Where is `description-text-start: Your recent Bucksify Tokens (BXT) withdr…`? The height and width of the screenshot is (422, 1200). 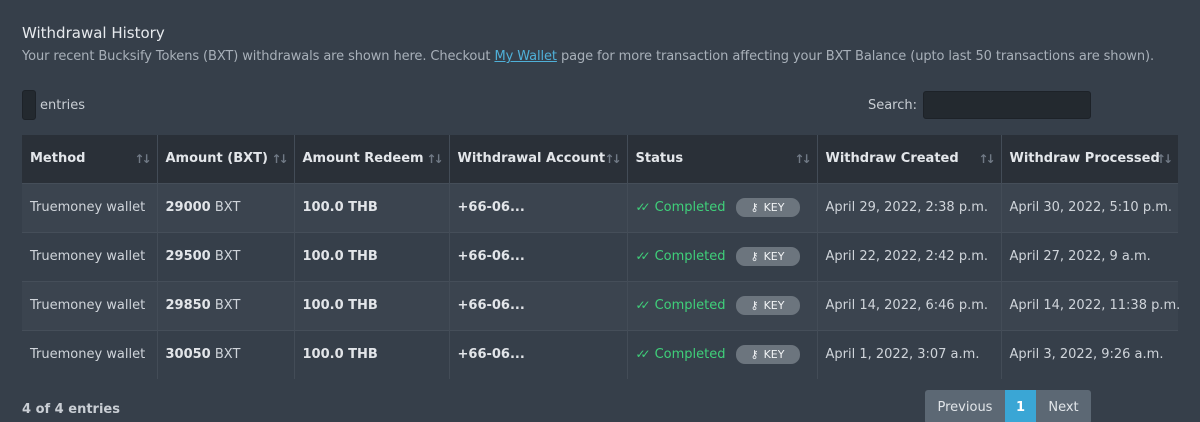 description-text-start: Your recent Bucksify Tokens (BXT) withdr… is located at coordinates (258, 56).